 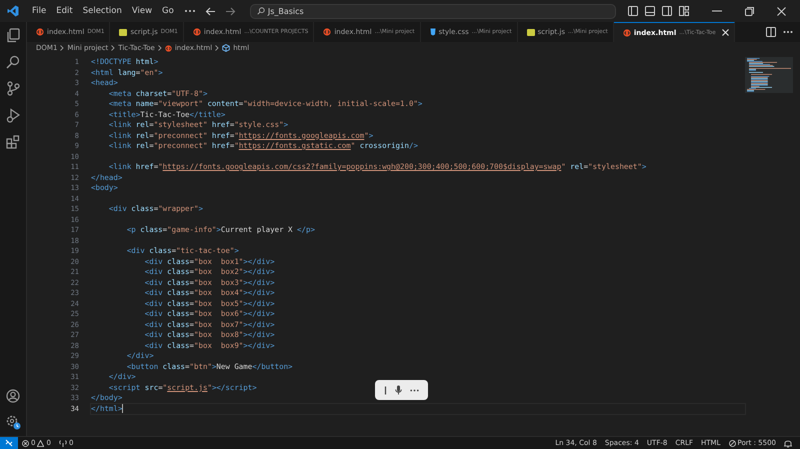 What do you see at coordinates (13, 422) in the screenshot?
I see `settings-icon` at bounding box center [13, 422].